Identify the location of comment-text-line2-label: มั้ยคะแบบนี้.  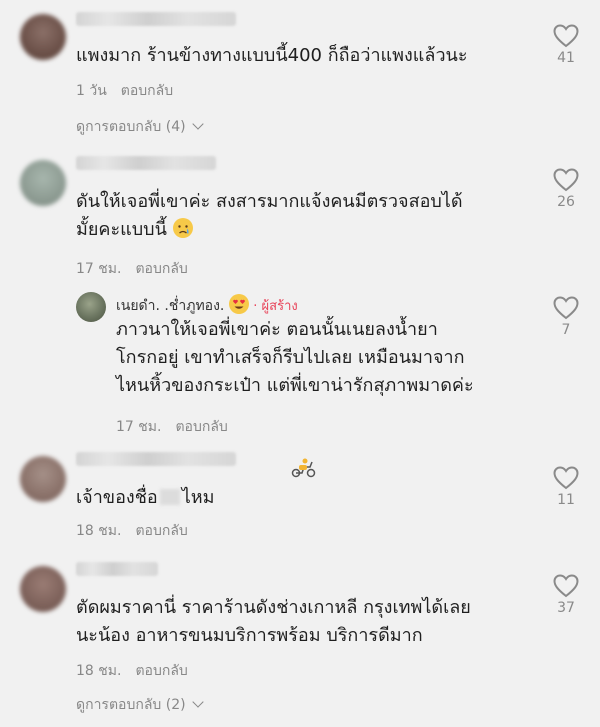
(121, 229).